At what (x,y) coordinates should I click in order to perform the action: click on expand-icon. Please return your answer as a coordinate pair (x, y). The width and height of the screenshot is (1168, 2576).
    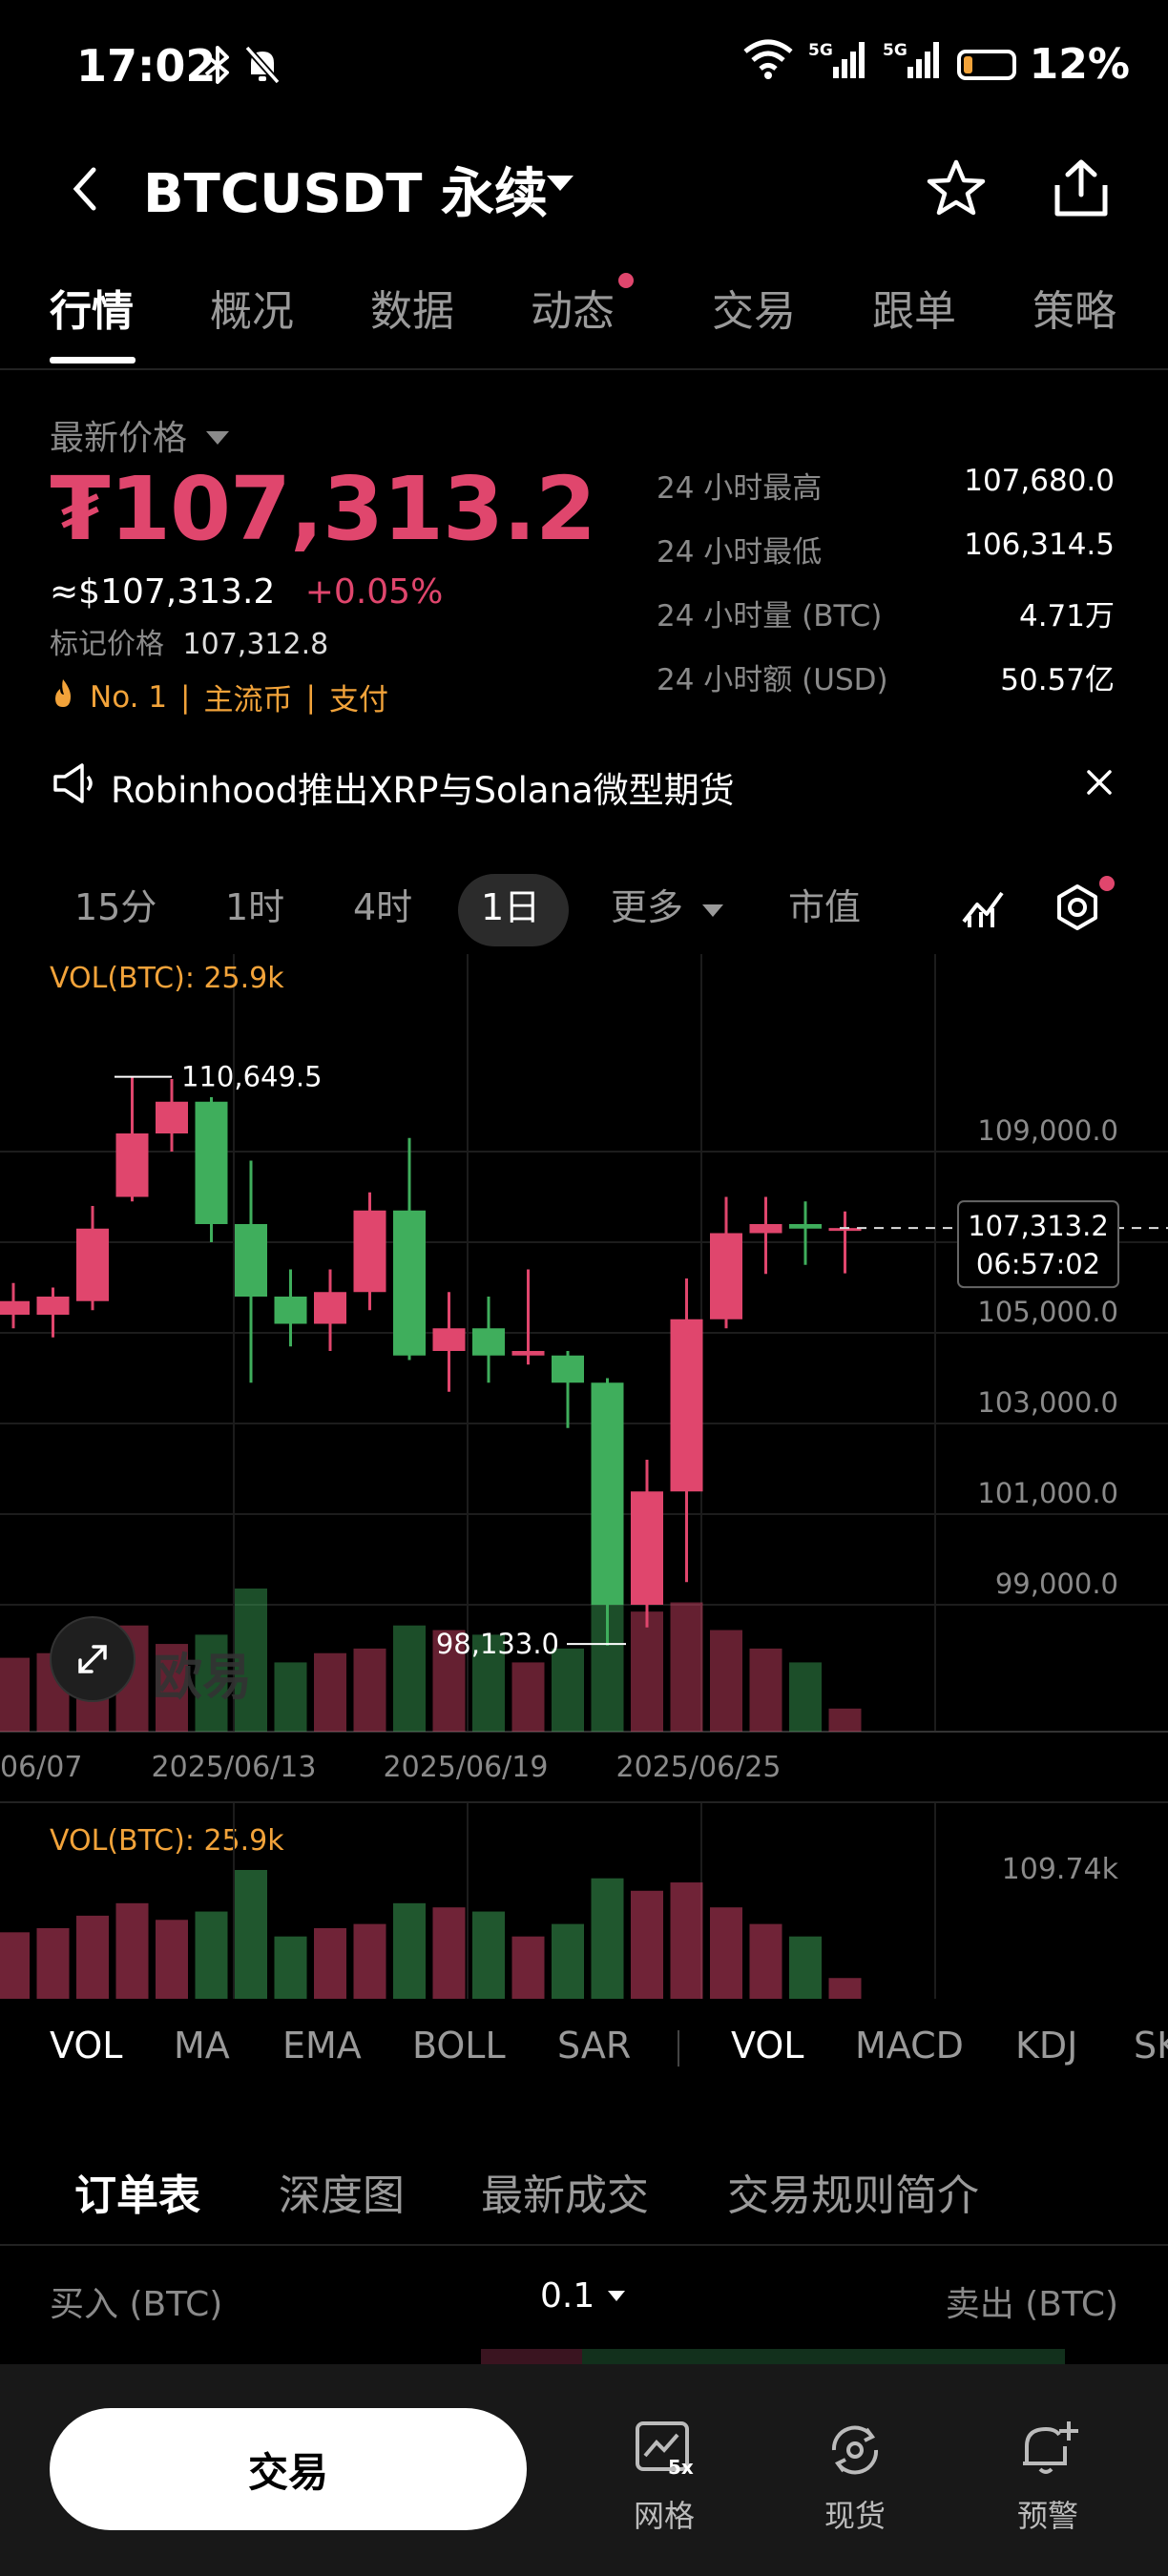
    Looking at the image, I should click on (92, 1659).